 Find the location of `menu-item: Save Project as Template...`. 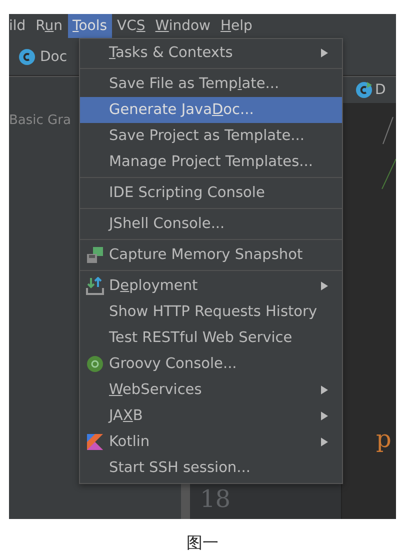

menu-item: Save Project as Template... is located at coordinates (211, 136).